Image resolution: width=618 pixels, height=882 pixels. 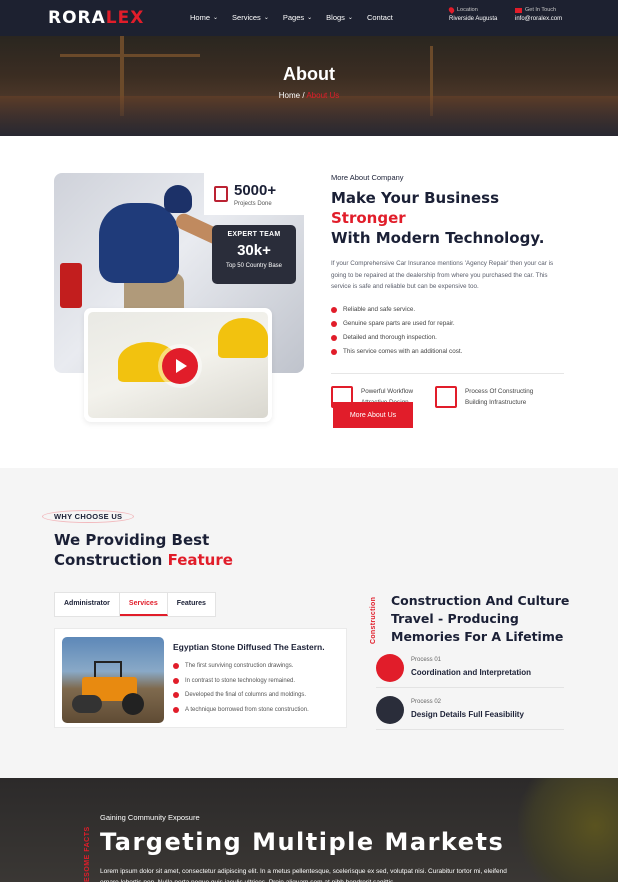 What do you see at coordinates (323, 95) in the screenshot?
I see `breadcrumb-current: About Us` at bounding box center [323, 95].